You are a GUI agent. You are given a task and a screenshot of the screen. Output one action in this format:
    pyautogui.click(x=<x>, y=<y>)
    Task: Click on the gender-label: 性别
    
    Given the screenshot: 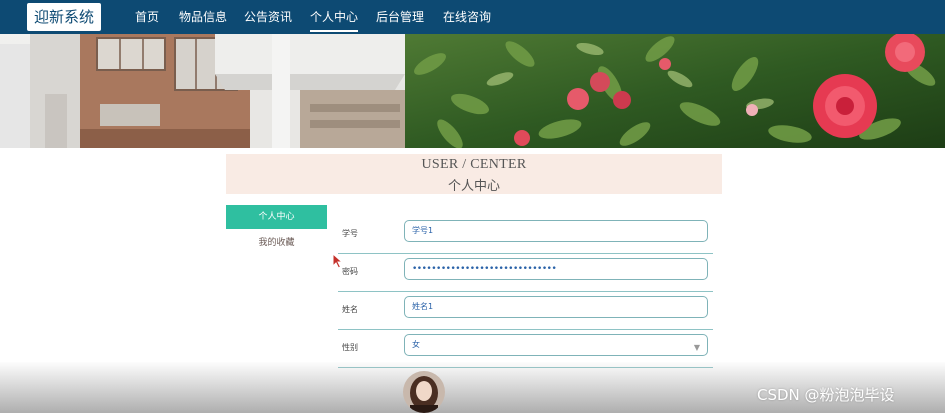 What is the action you would take?
    pyautogui.click(x=350, y=347)
    